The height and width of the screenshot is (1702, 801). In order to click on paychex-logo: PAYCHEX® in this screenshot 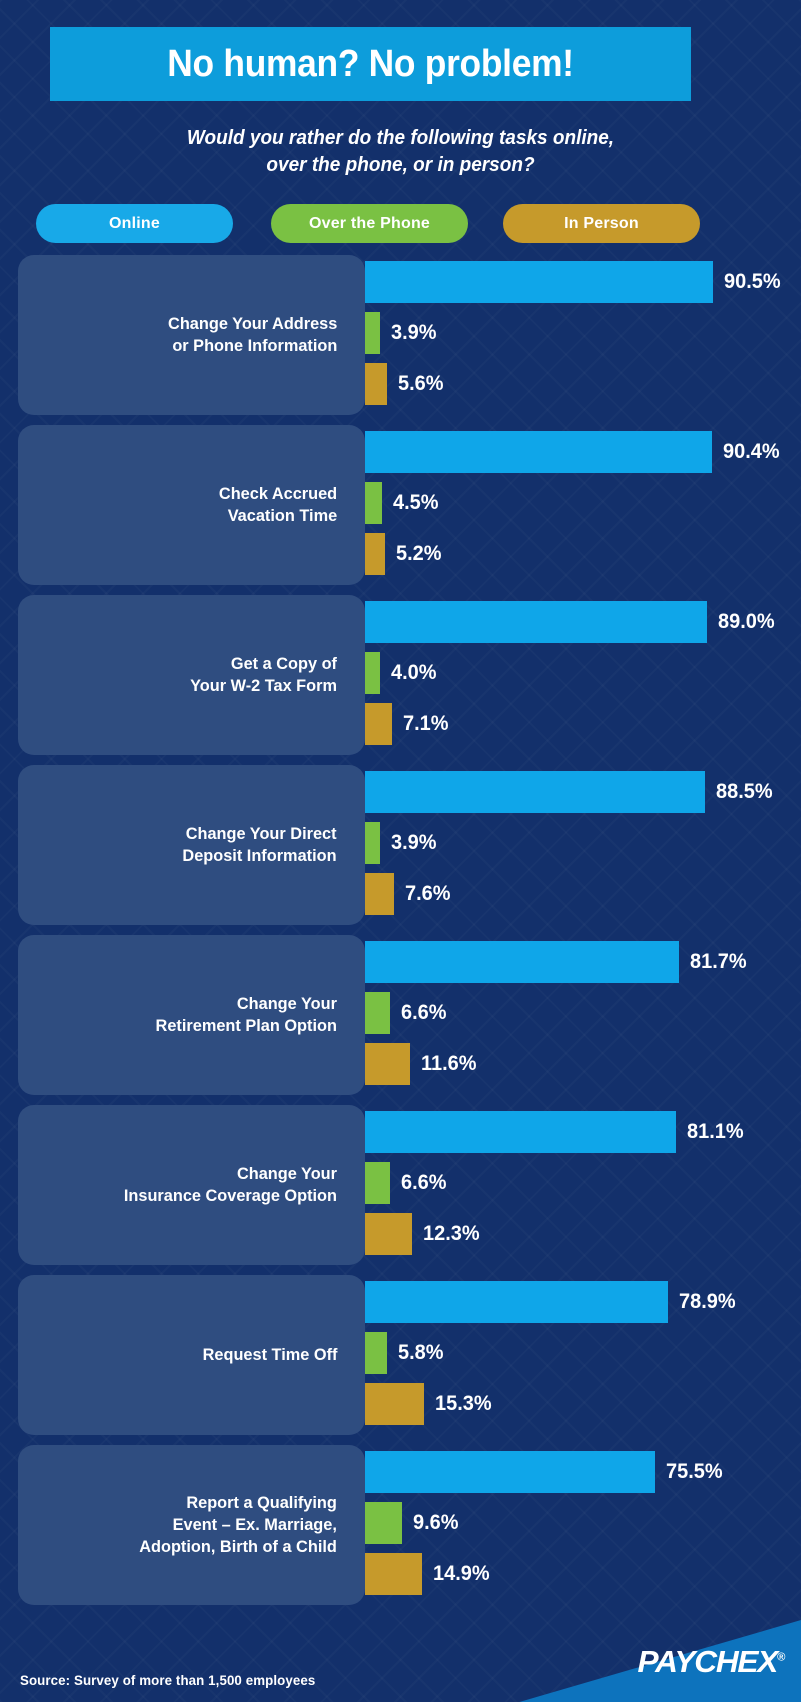, I will do `click(711, 1662)`.